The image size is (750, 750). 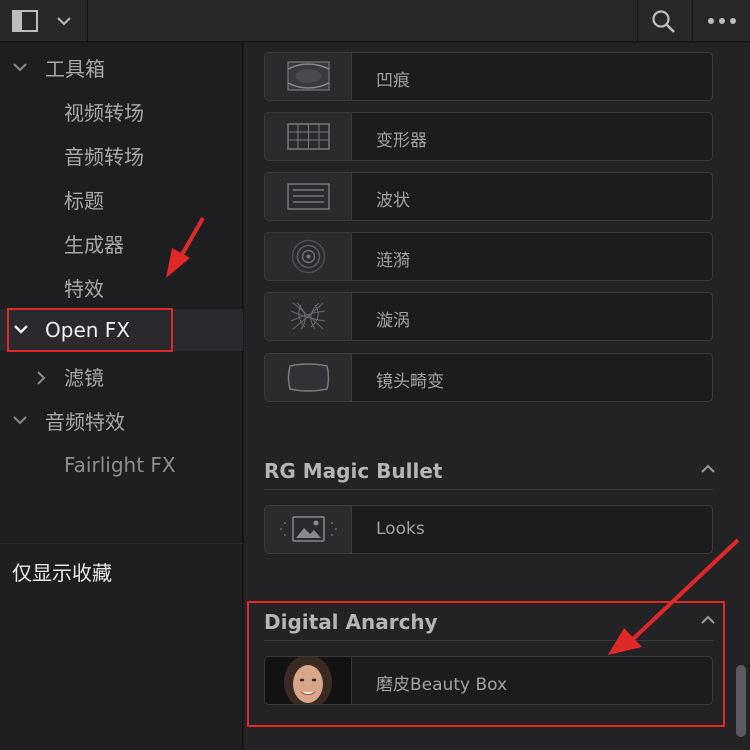 What do you see at coordinates (488, 76) in the screenshot?
I see `effect-item-dent: 凹痕` at bounding box center [488, 76].